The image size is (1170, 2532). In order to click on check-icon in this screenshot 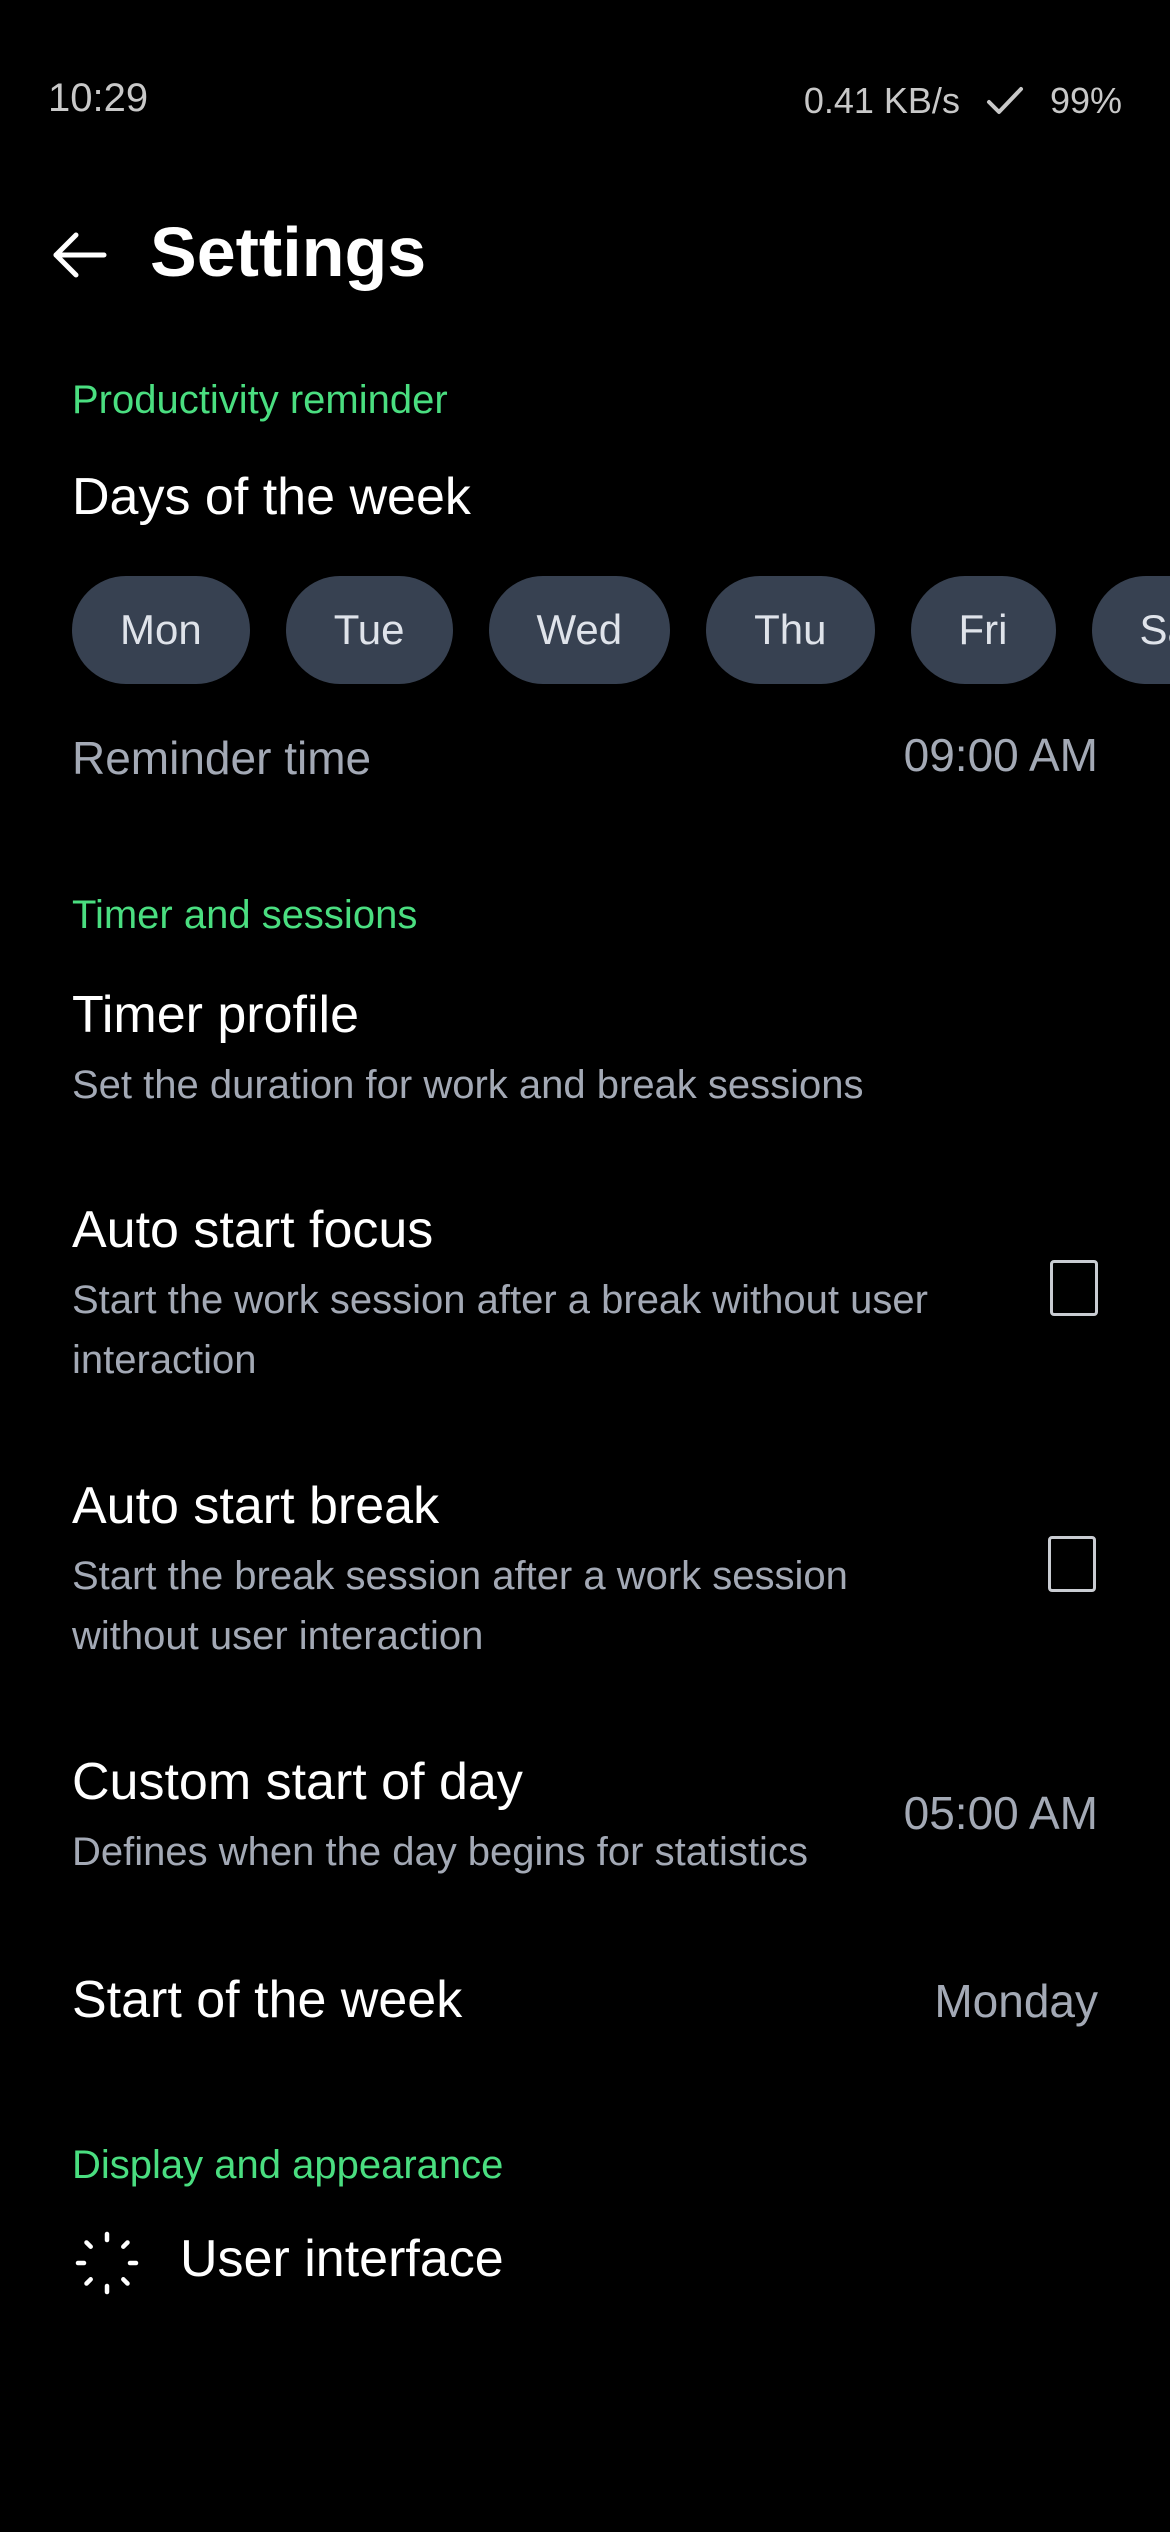, I will do `click(1005, 101)`.